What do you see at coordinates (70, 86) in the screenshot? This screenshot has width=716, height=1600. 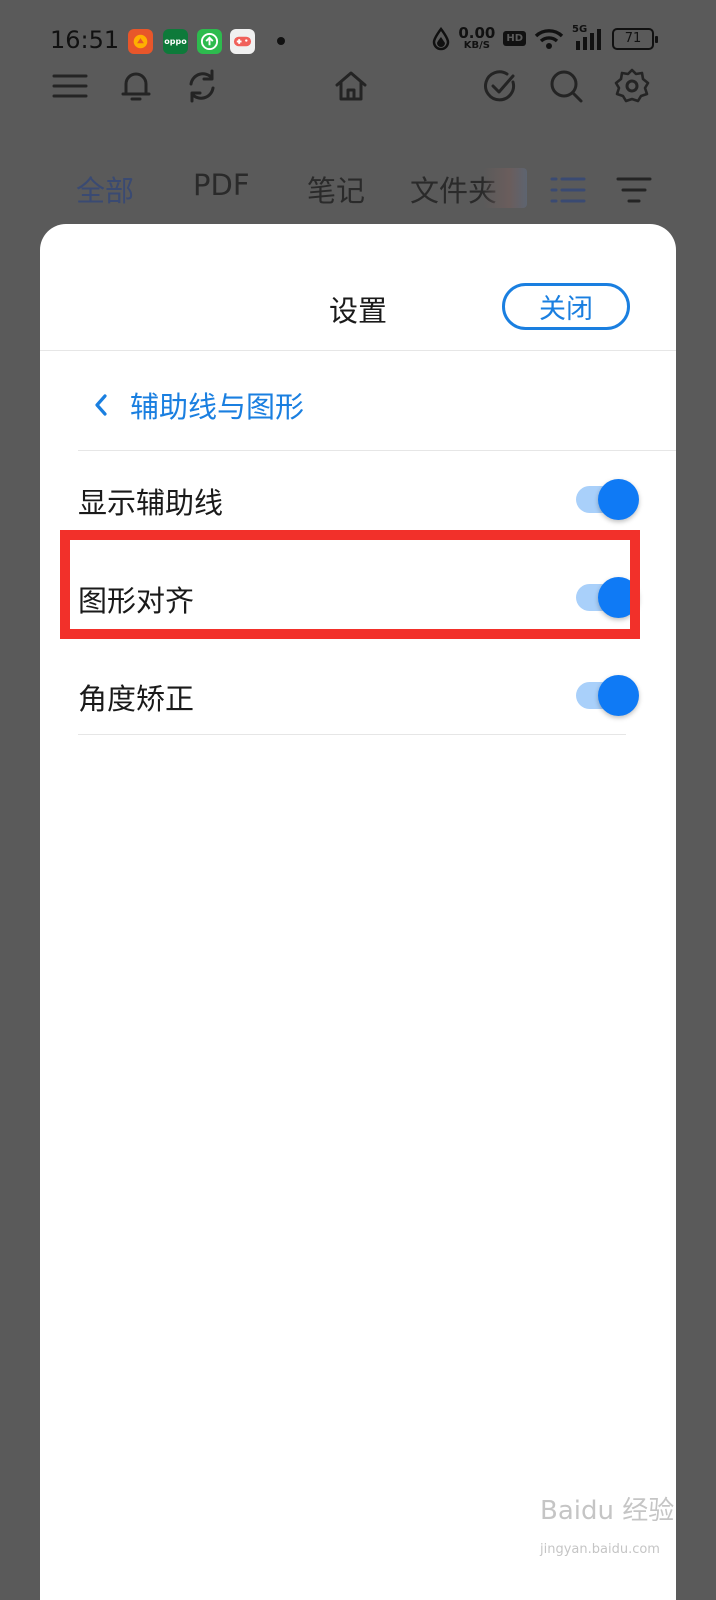 I see `menu-icon` at bounding box center [70, 86].